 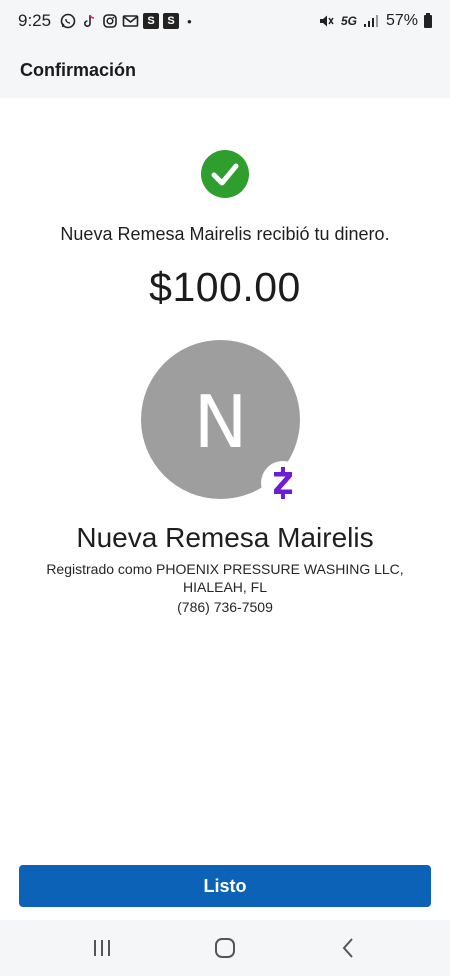 I want to click on app-header: Confirmación, so click(x=225, y=70).